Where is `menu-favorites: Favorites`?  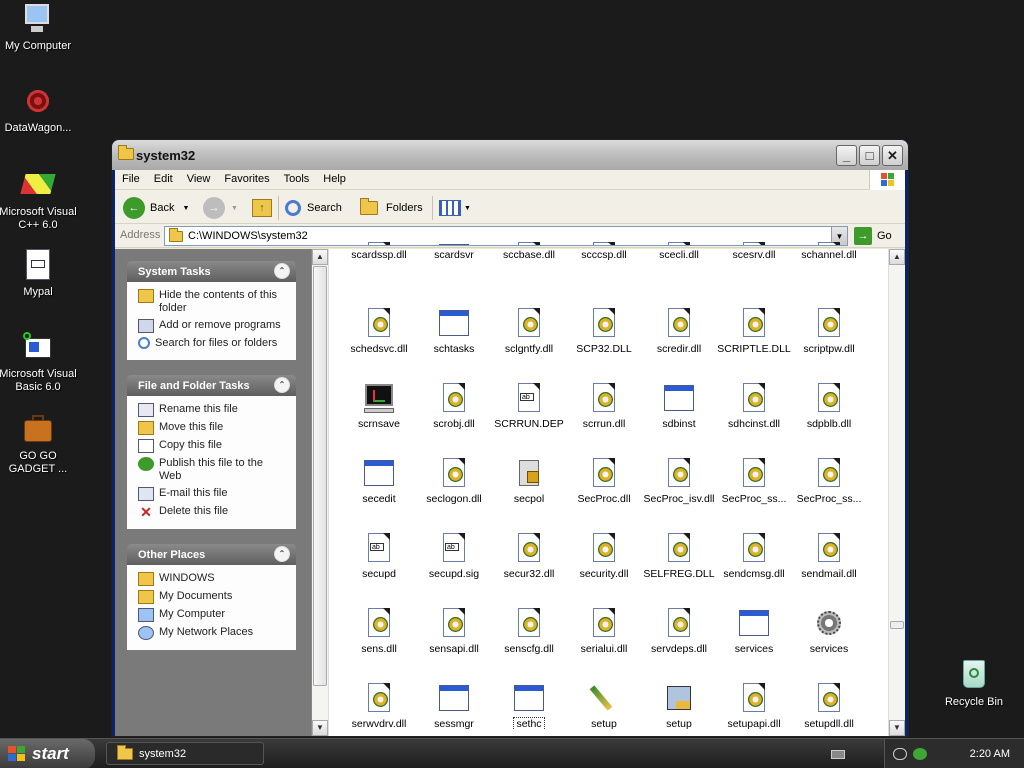 menu-favorites: Favorites is located at coordinates (246, 177).